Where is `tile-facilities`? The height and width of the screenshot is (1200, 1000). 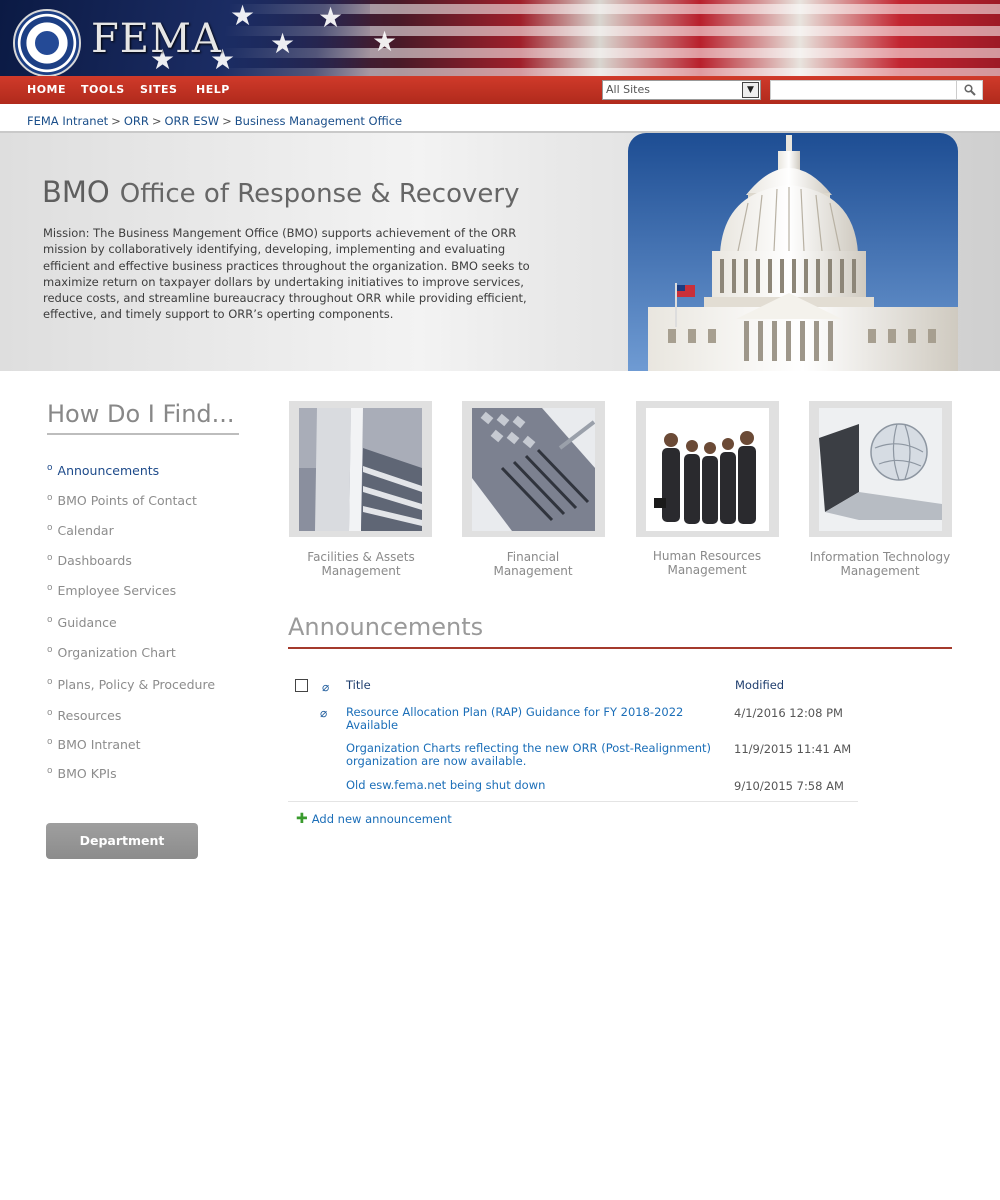 tile-facilities is located at coordinates (360, 469).